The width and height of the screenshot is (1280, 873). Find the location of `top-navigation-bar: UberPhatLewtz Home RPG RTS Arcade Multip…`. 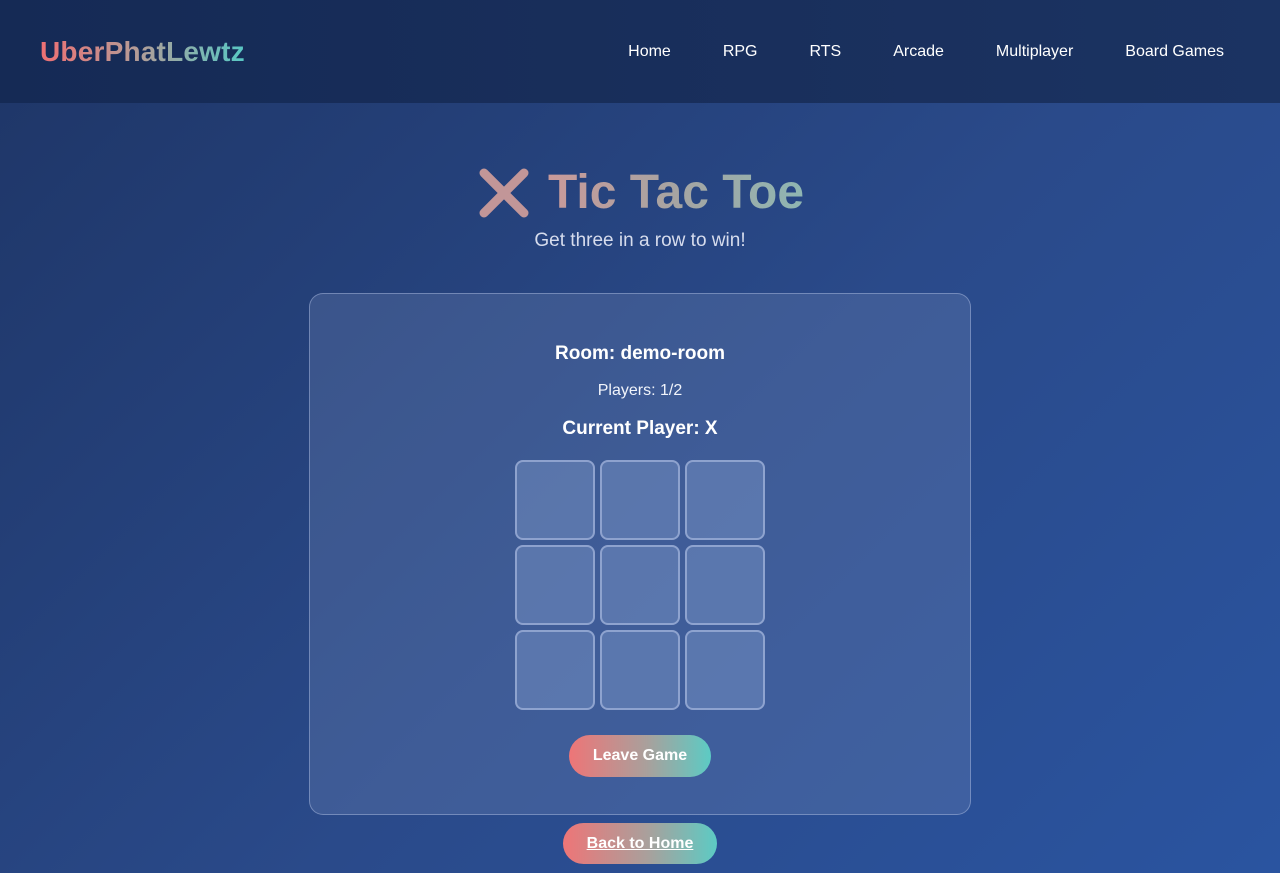

top-navigation-bar: UberPhatLewtz Home RPG RTS Arcade Multip… is located at coordinates (640, 51).